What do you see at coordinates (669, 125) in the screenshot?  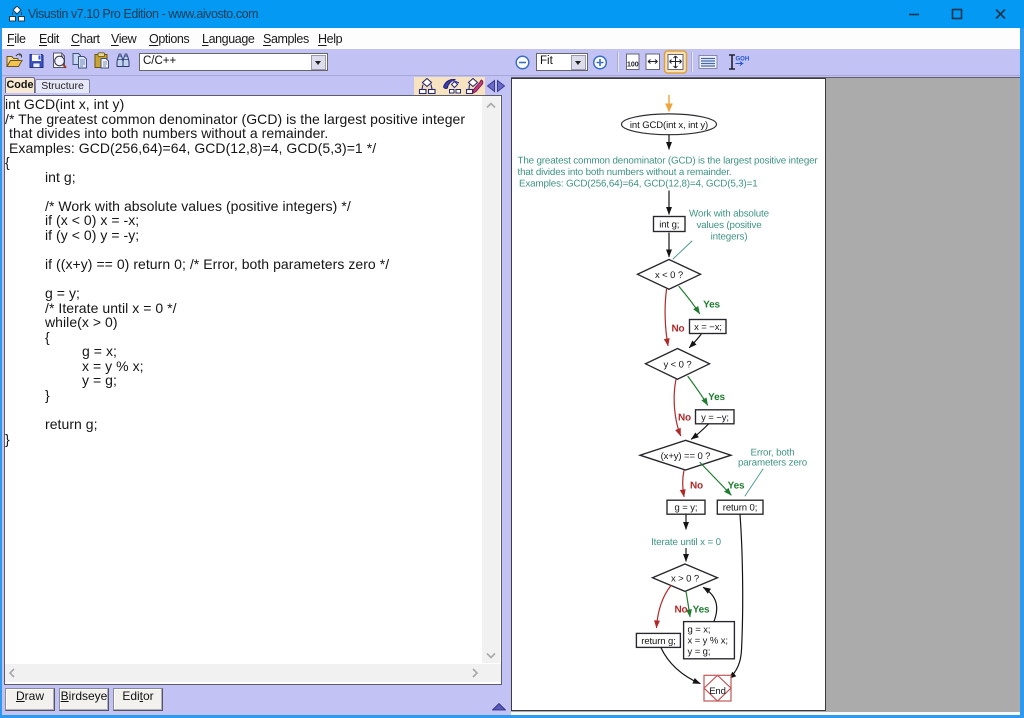 I see `svg-text: int GCD(int x, int y)` at bounding box center [669, 125].